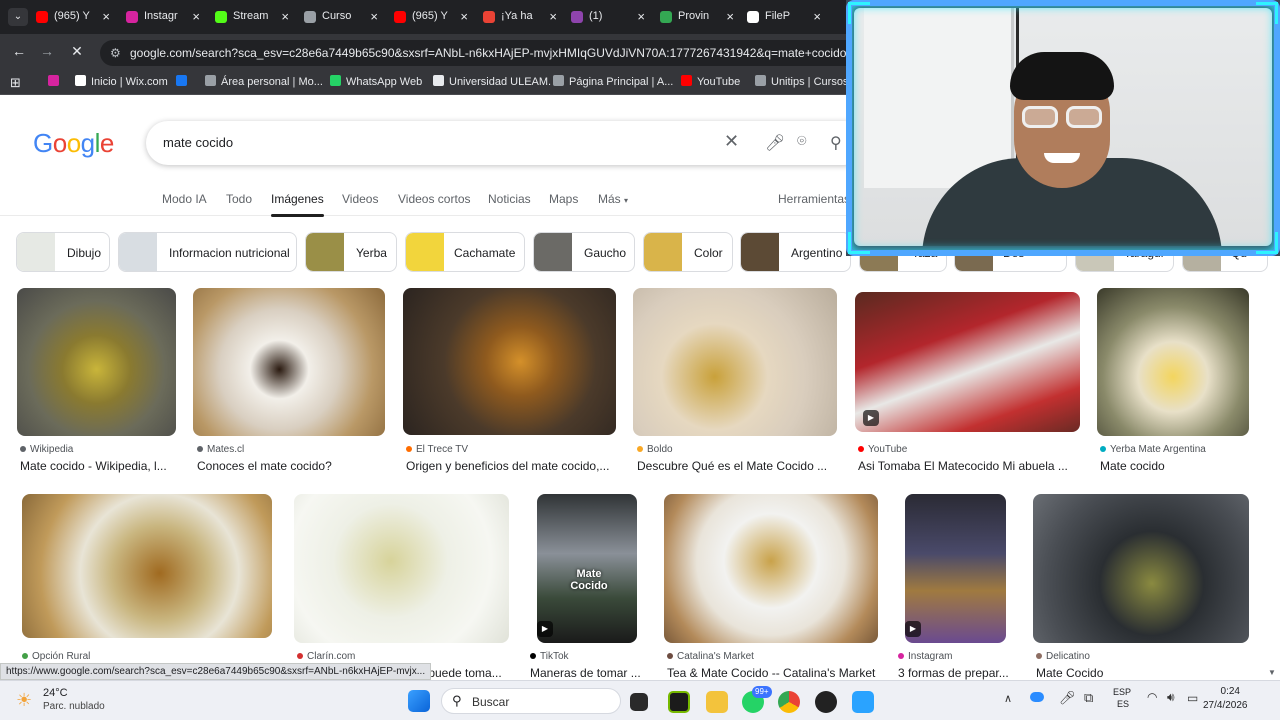 The width and height of the screenshot is (1280, 720). I want to click on wifi-icon: ◠, so click(1152, 697).